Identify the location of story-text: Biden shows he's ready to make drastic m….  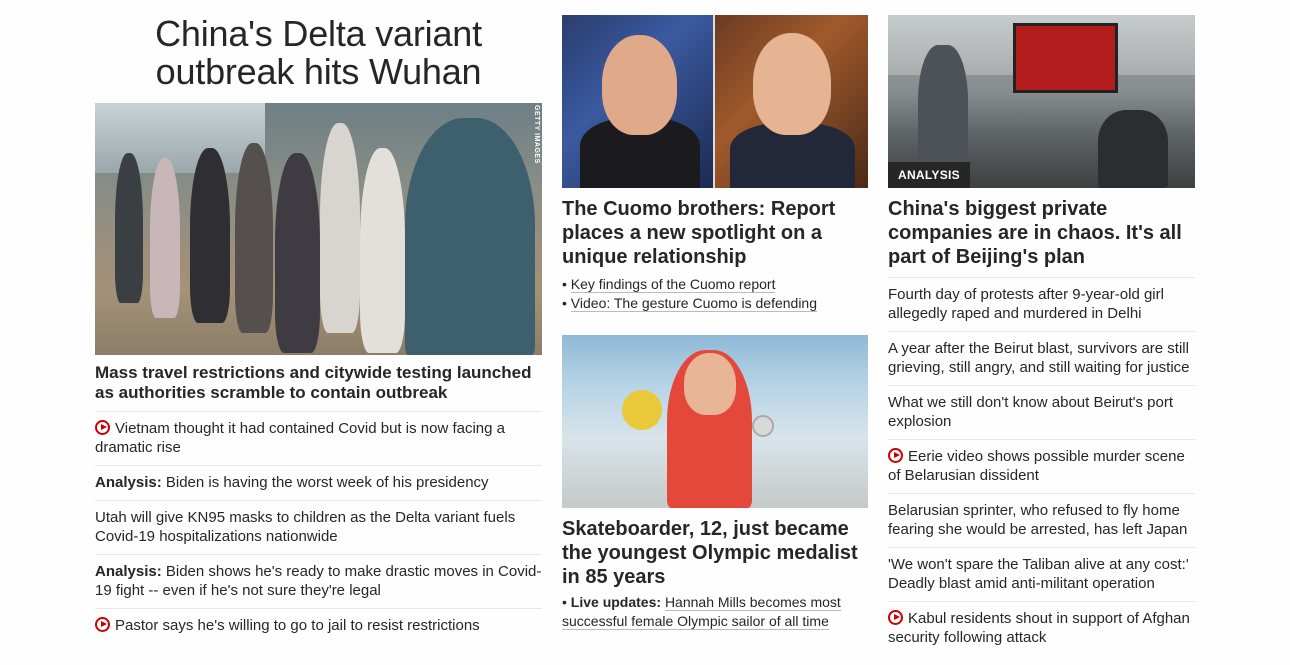
(318, 581).